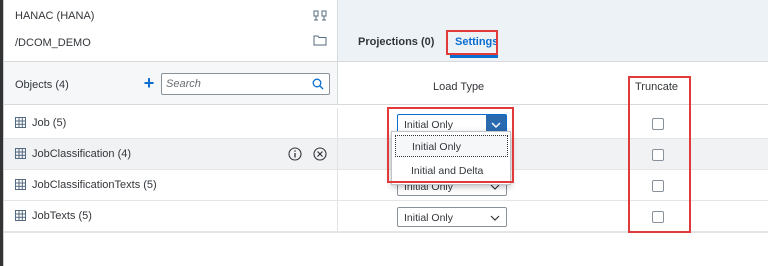 This screenshot has width=768, height=266. What do you see at coordinates (320, 154) in the screenshot?
I see `remove-icon` at bounding box center [320, 154].